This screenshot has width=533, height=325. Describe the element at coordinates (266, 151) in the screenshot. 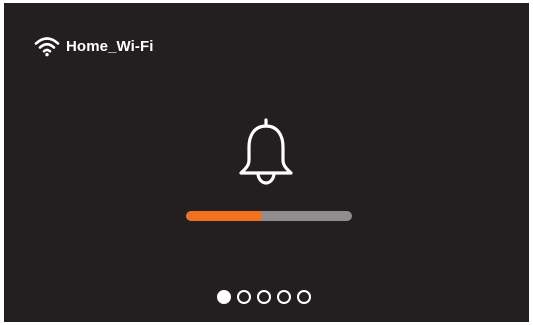

I see `bell-icon` at that location.